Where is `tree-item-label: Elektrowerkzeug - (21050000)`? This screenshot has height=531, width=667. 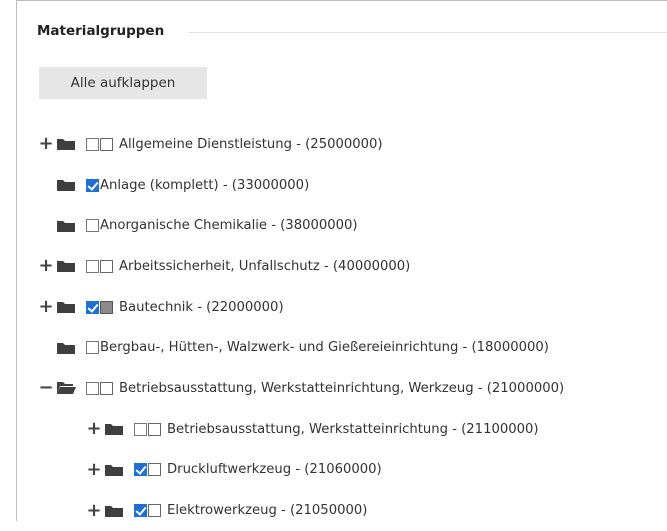 tree-item-label: Elektrowerkzeug - (21050000) is located at coordinates (267, 510).